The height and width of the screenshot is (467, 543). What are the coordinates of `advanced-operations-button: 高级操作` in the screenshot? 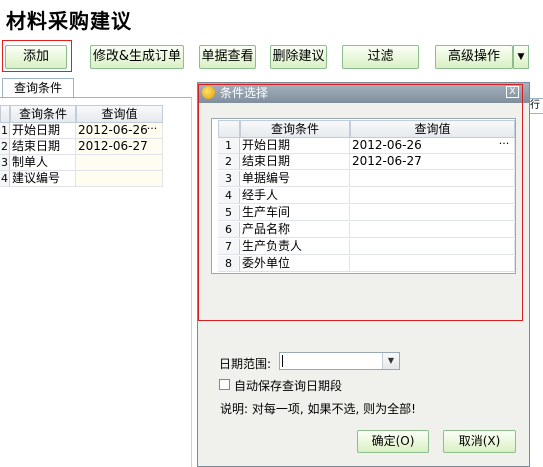 It's located at (474, 57).